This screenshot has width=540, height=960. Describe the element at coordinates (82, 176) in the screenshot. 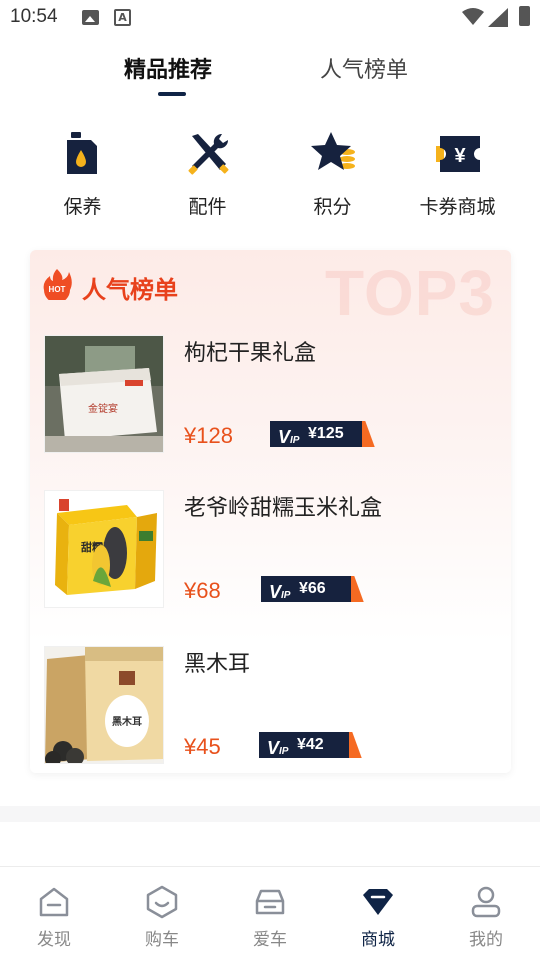

I see `category-maintenance: 保养` at that location.